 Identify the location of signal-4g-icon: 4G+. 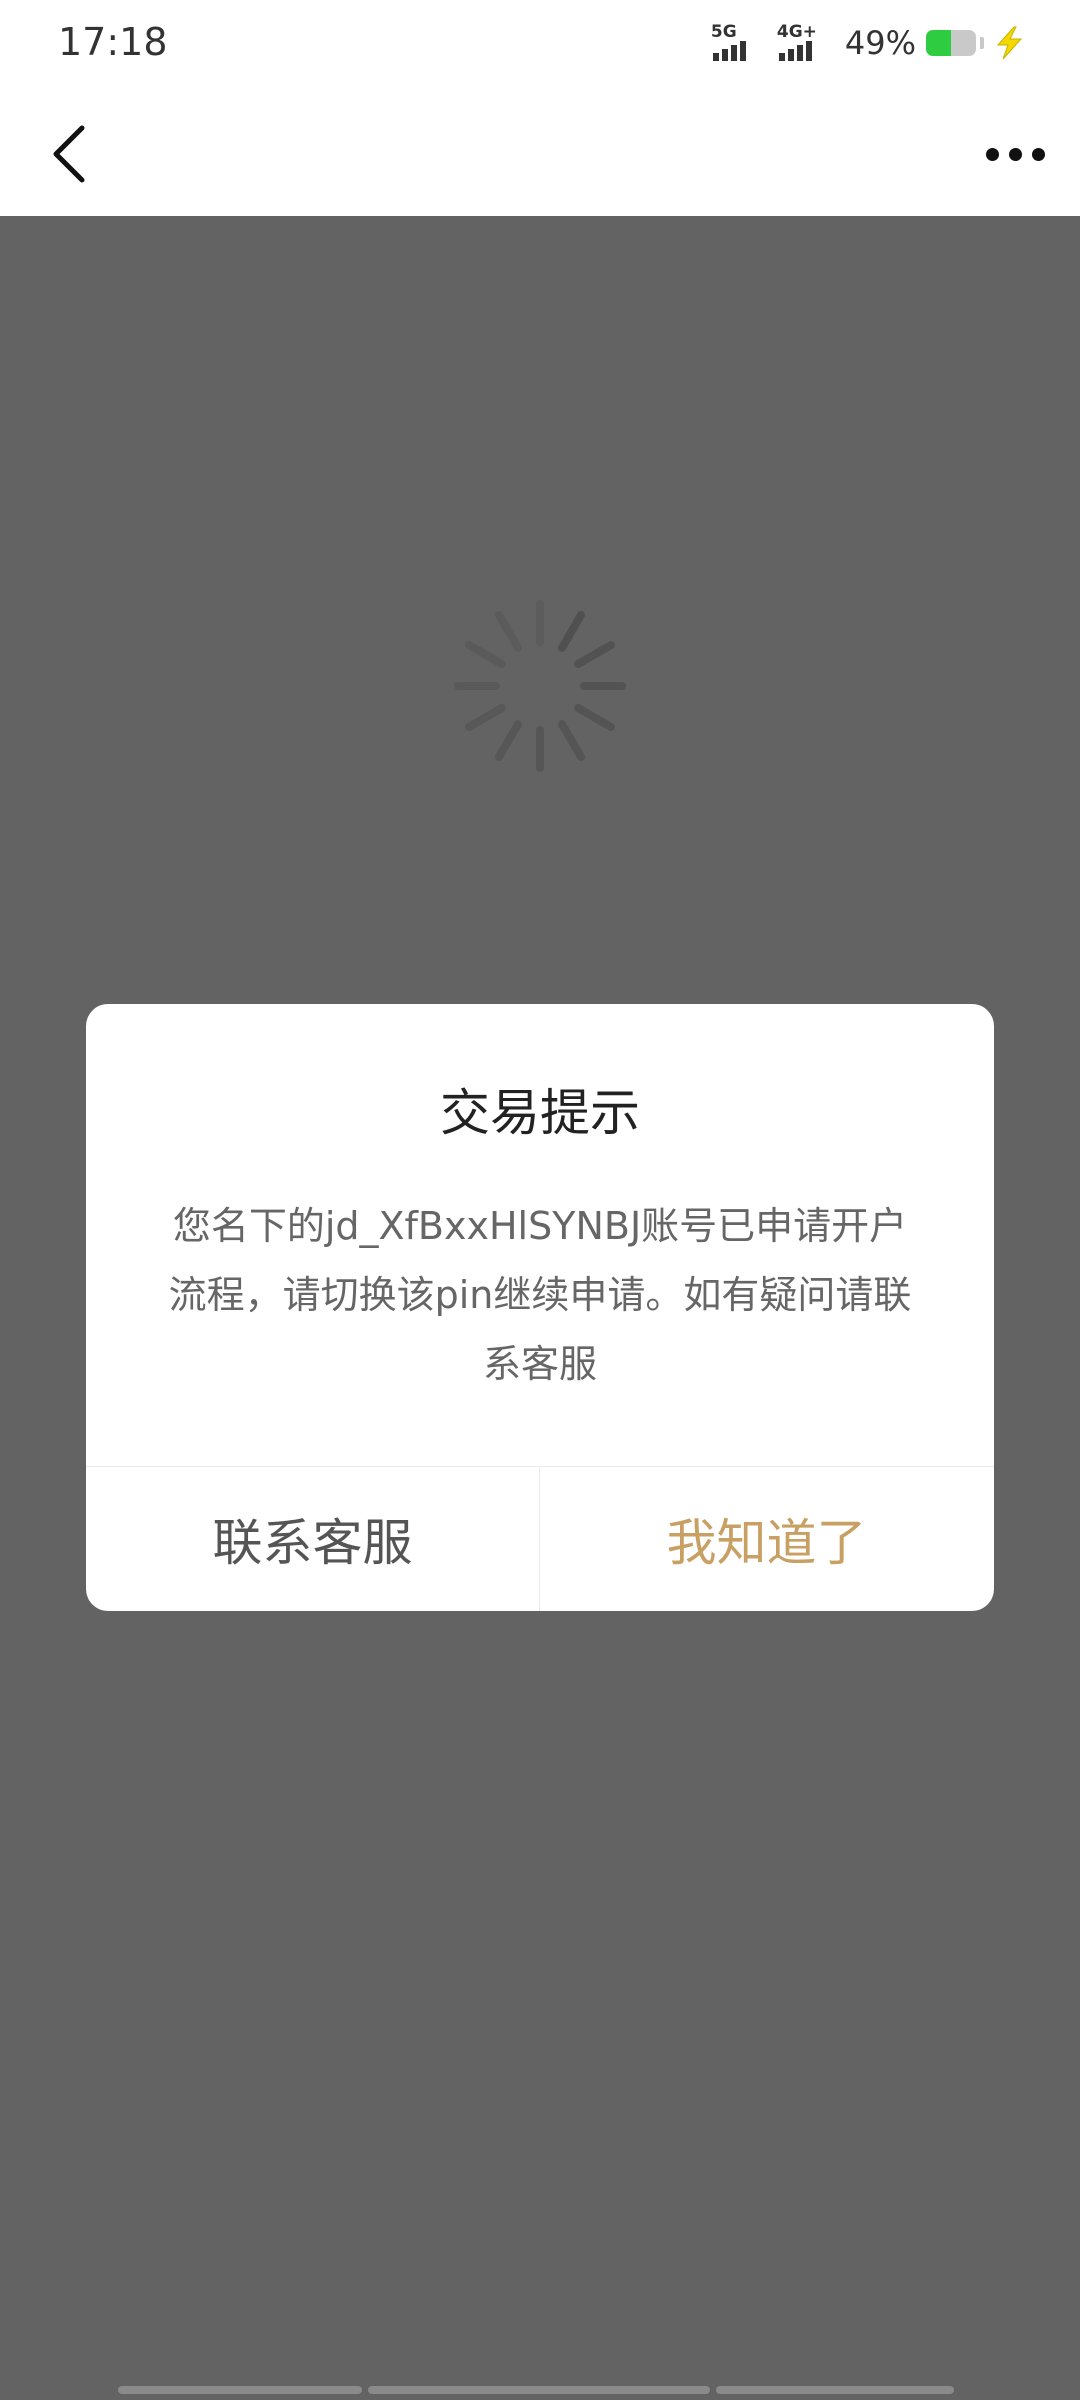
(802, 43).